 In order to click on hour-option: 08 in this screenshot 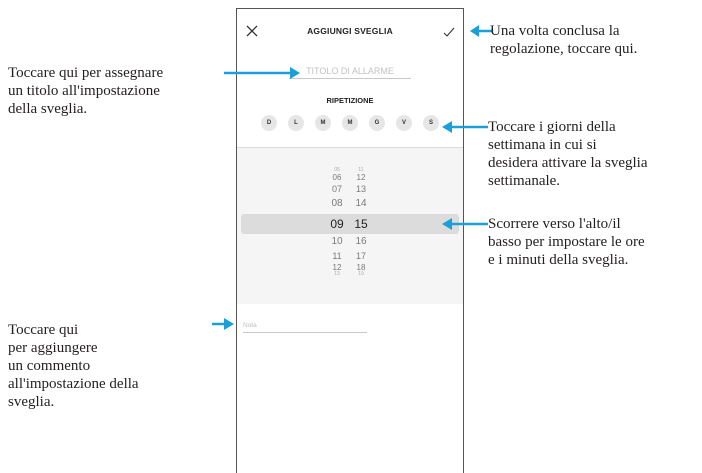, I will do `click(337, 204)`.